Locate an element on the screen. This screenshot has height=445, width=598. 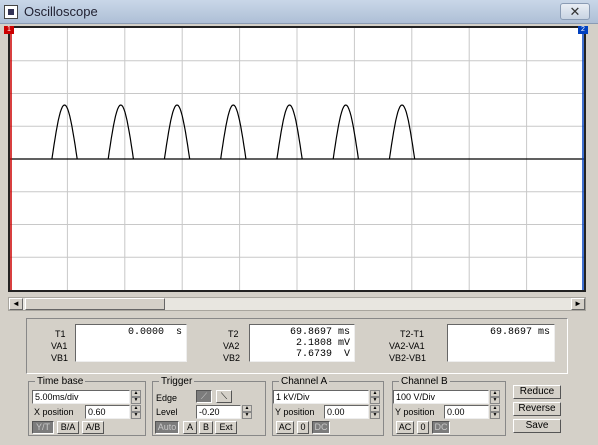
vb21-label: VB2-VB1 is located at coordinates (408, 358).